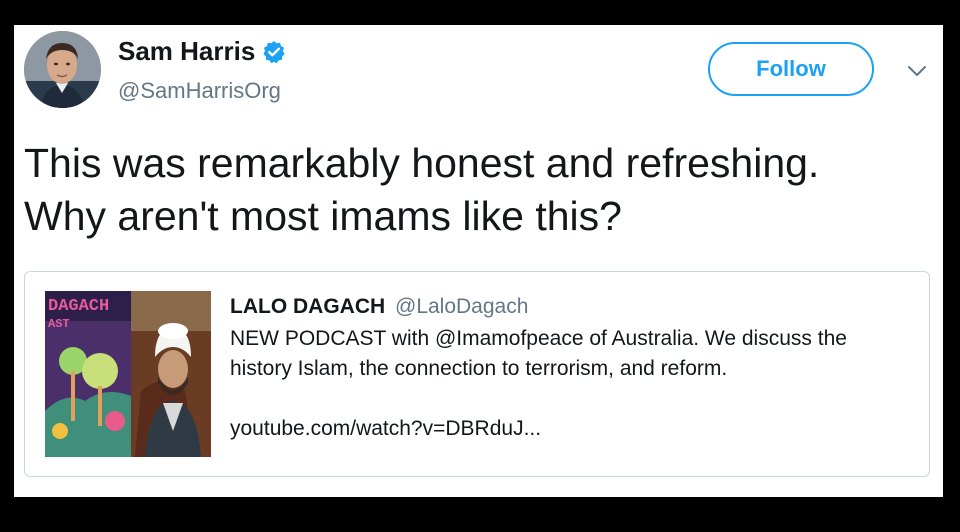  I want to click on follow-button: Follow, so click(791, 69).